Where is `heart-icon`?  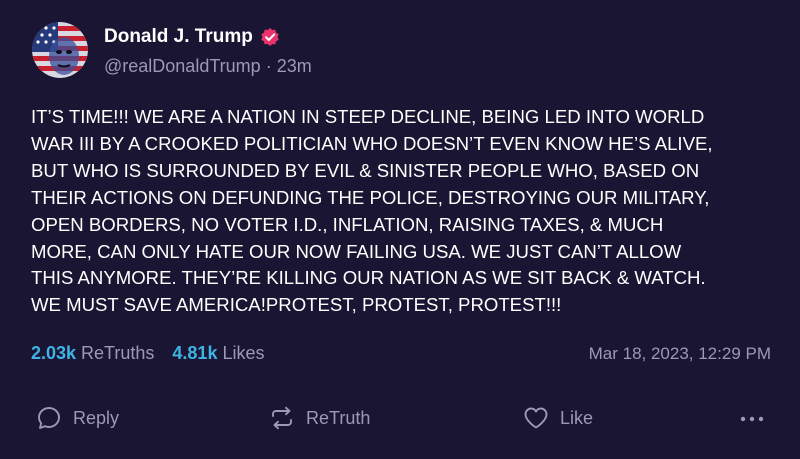 heart-icon is located at coordinates (536, 418).